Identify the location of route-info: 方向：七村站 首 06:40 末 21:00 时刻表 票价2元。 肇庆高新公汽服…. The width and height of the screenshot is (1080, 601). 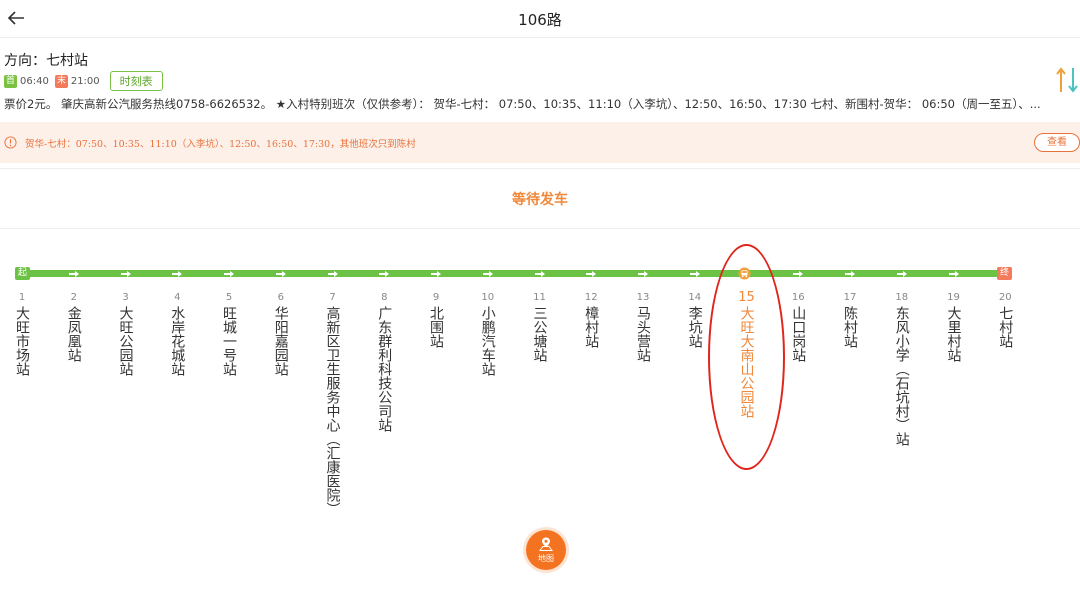
(540, 80).